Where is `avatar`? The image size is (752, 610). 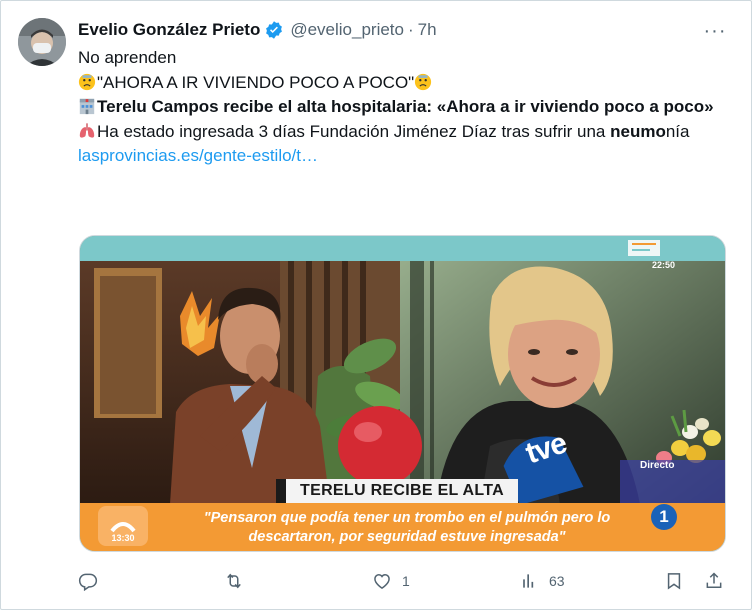 avatar is located at coordinates (42, 42).